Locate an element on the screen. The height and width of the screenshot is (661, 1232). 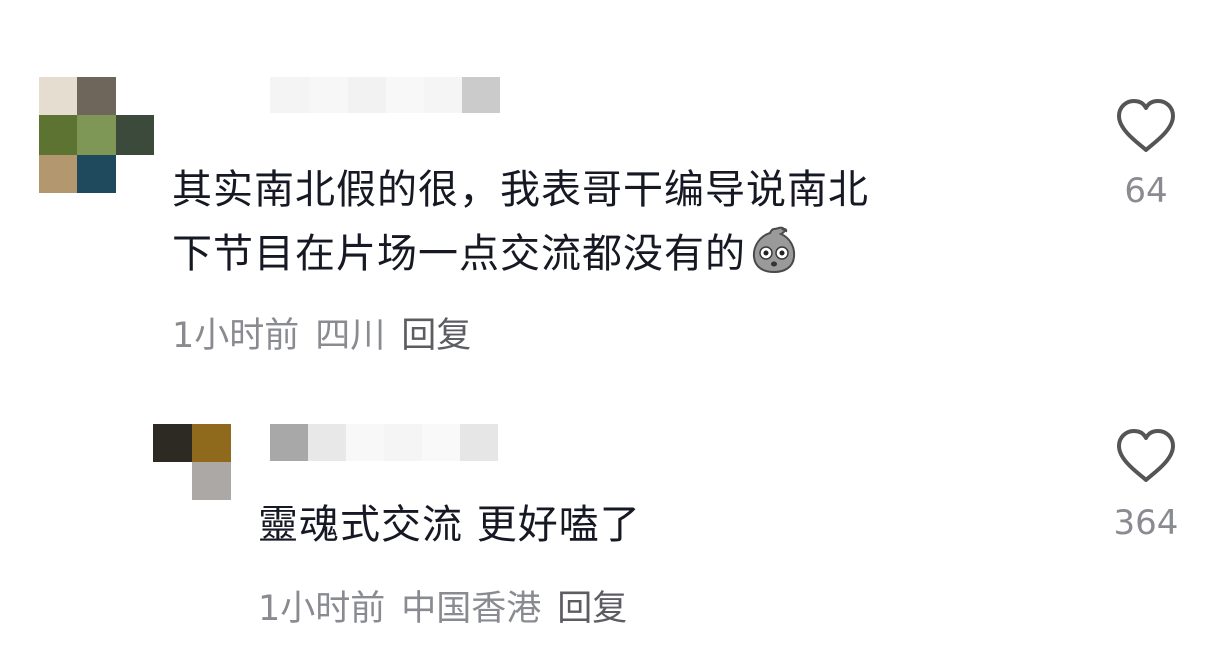
comment-location: 中国香港 is located at coordinates (471, 608).